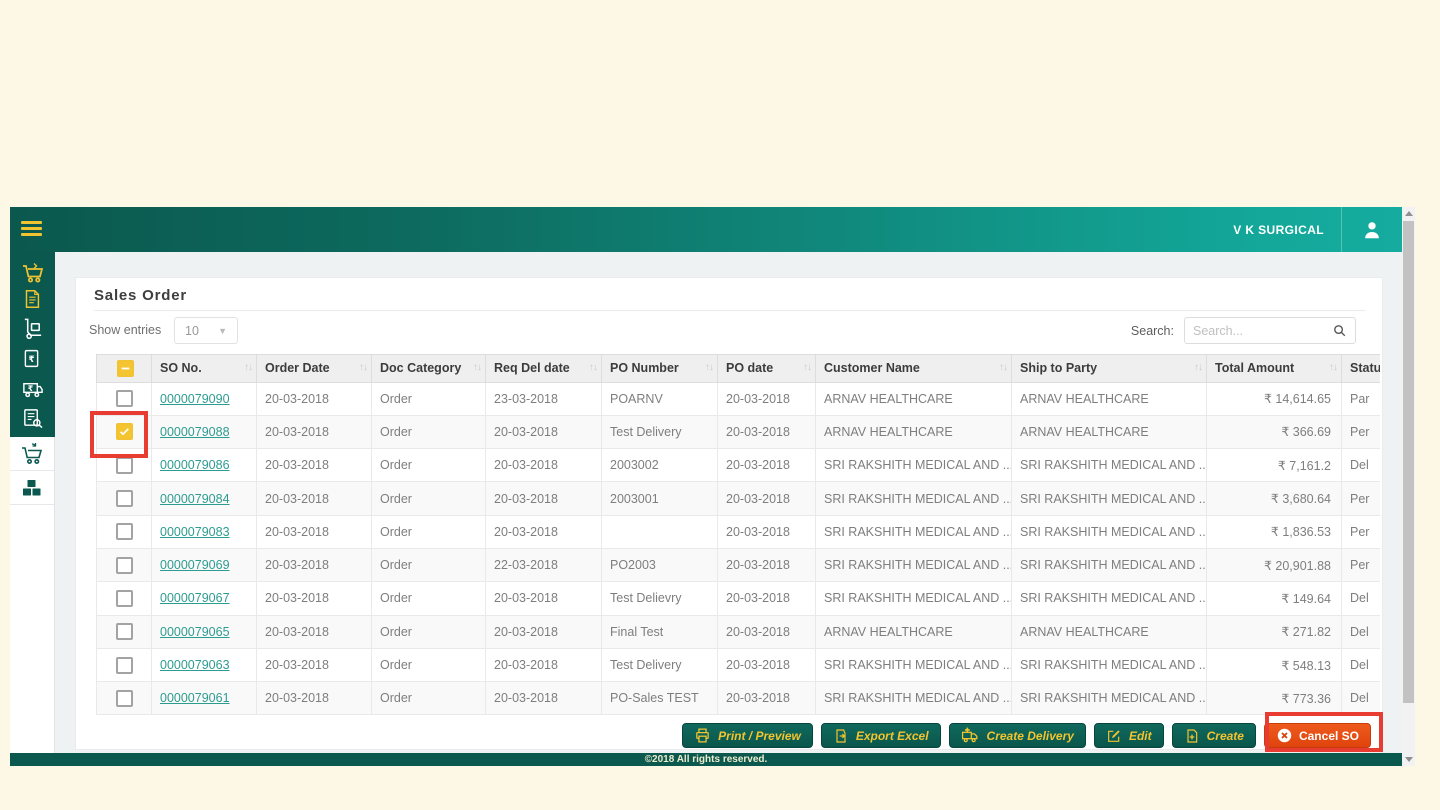 Image resolution: width=1440 pixels, height=810 pixels. What do you see at coordinates (543, 368) in the screenshot?
I see `column-header-req_del_date: Req Del date ↑↓` at bounding box center [543, 368].